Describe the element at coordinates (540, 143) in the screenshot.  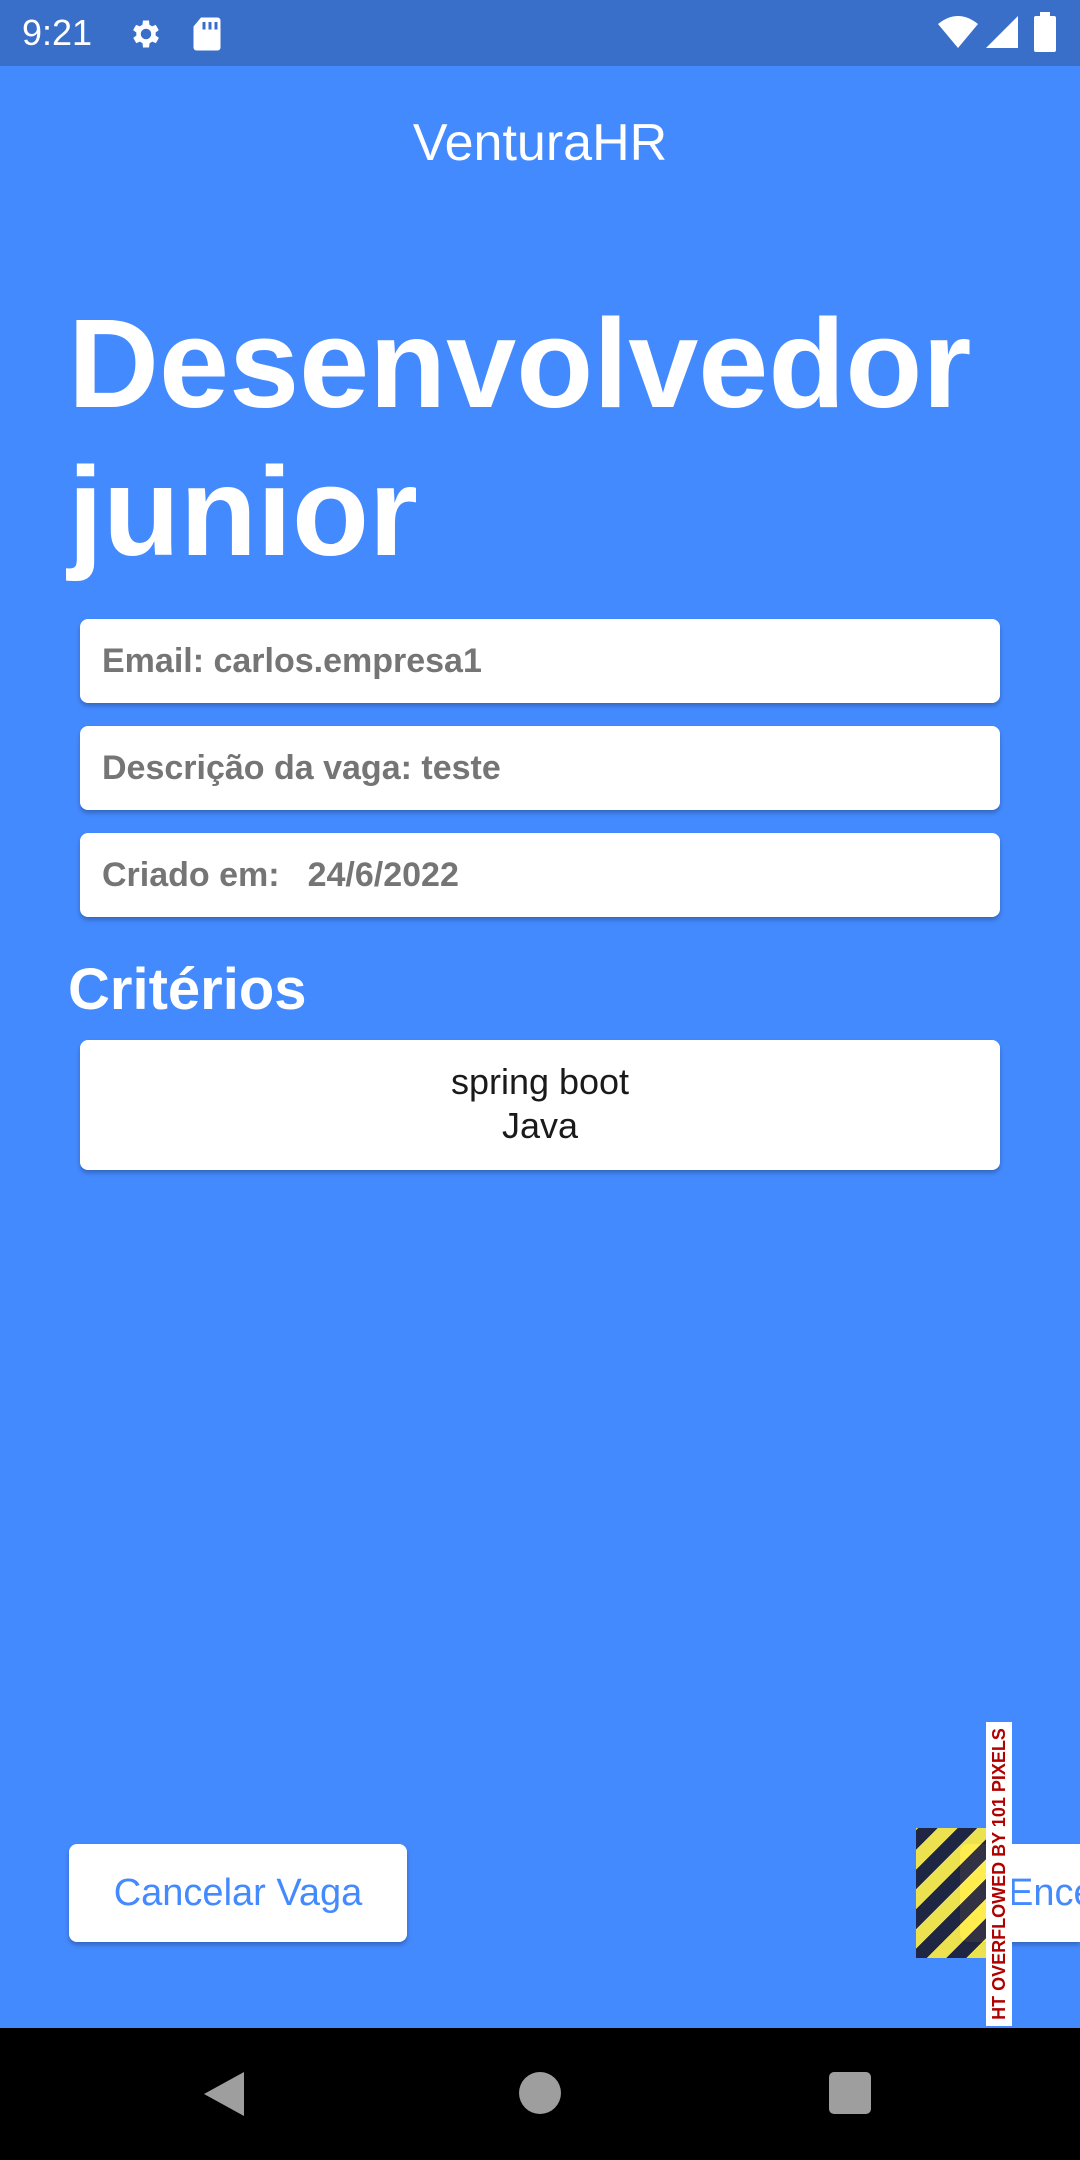
I see `app-title: VenturaHR` at that location.